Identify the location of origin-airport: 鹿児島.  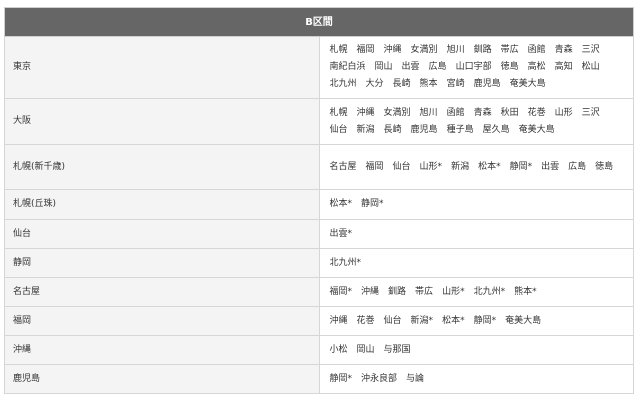
(162, 379).